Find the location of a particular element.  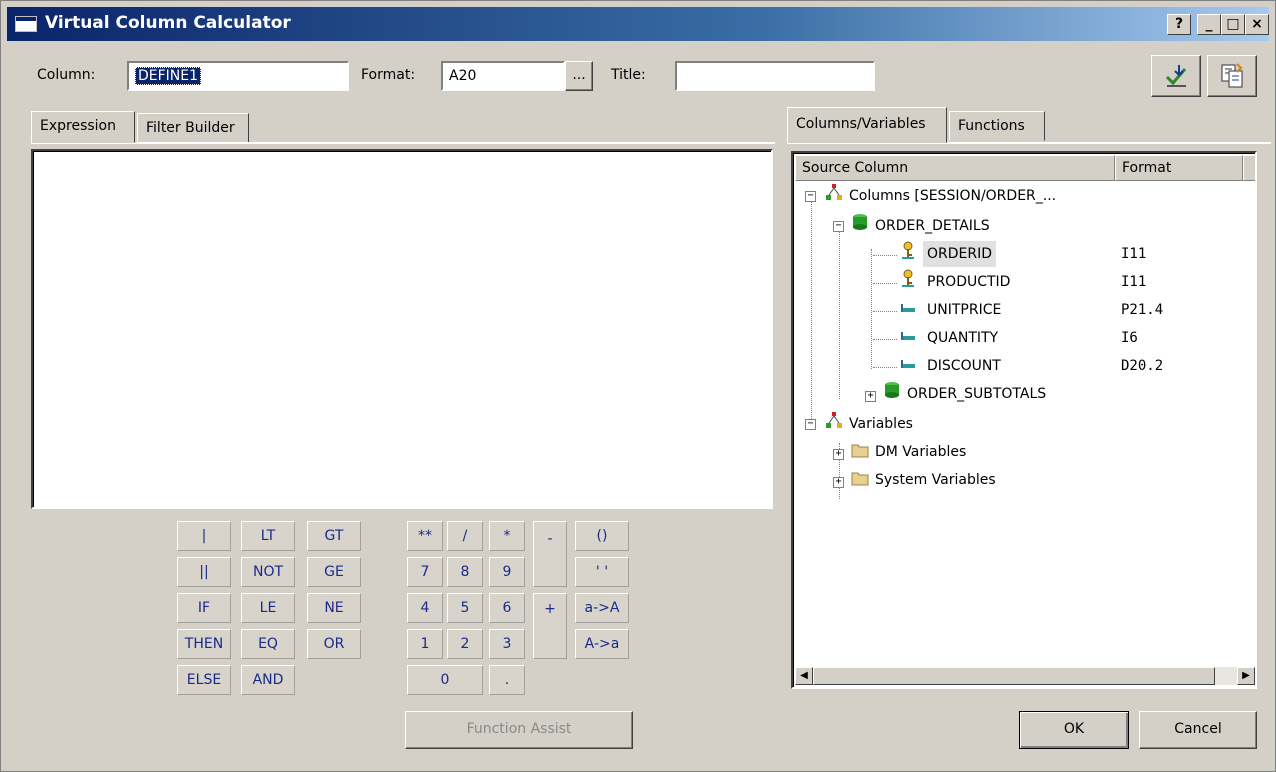

format-field: A20 is located at coordinates (503, 76).